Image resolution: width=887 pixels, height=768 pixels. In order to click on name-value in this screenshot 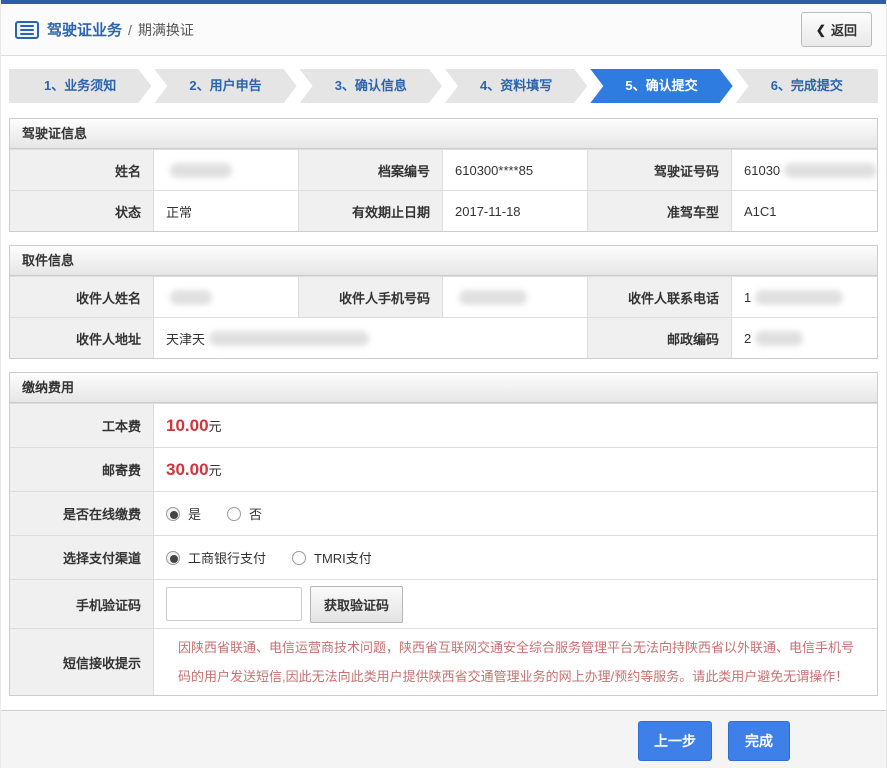, I will do `click(226, 170)`.